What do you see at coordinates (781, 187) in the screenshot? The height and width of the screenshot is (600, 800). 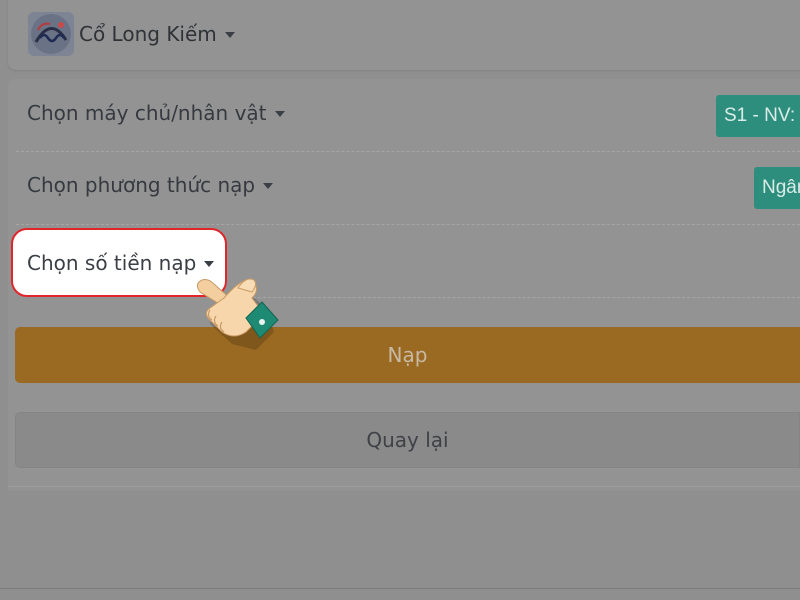 I see `method-value: Ngân` at bounding box center [781, 187].